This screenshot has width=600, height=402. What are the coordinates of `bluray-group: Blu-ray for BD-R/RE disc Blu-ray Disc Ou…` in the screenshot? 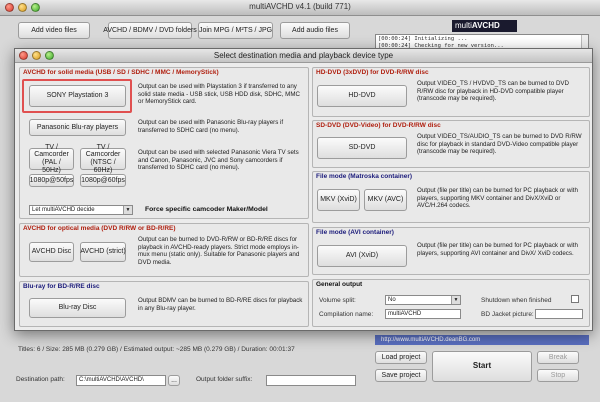 It's located at (164, 304).